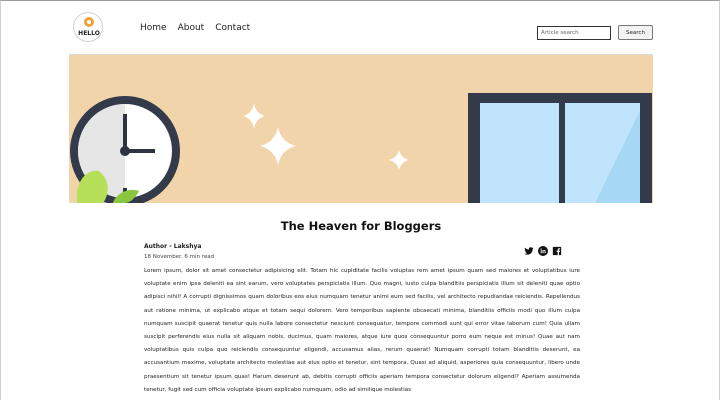 Image resolution: width=720 pixels, height=400 pixels. What do you see at coordinates (191, 28) in the screenshot?
I see `nav-link-about: About` at bounding box center [191, 28].